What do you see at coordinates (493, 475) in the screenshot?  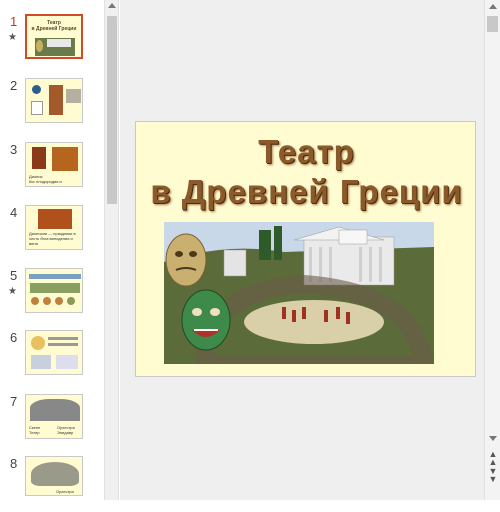 I see `next-slide-icon: ▼ ▼` at bounding box center [493, 475].